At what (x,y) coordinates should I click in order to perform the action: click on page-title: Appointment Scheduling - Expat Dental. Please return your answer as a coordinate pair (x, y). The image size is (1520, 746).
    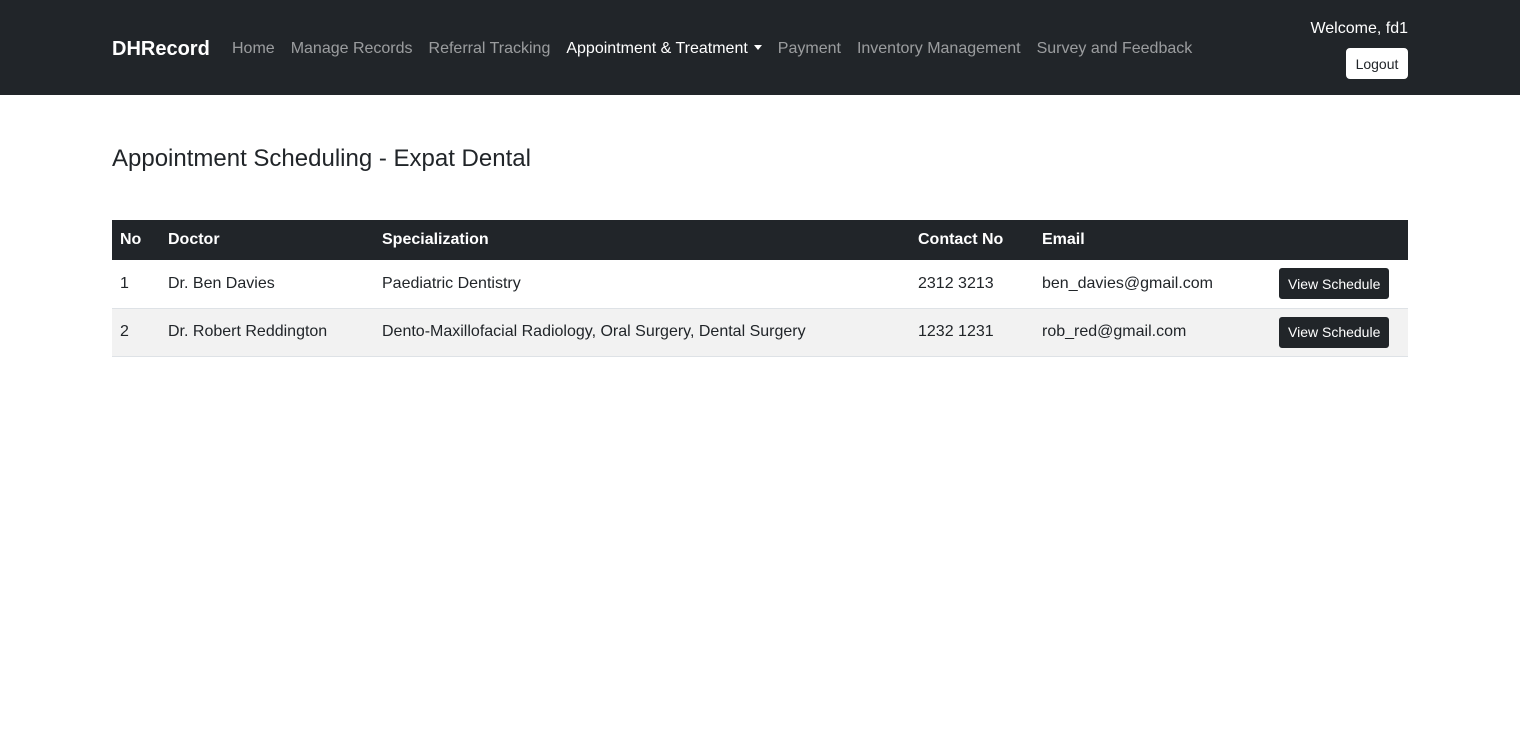
    Looking at the image, I should click on (321, 158).